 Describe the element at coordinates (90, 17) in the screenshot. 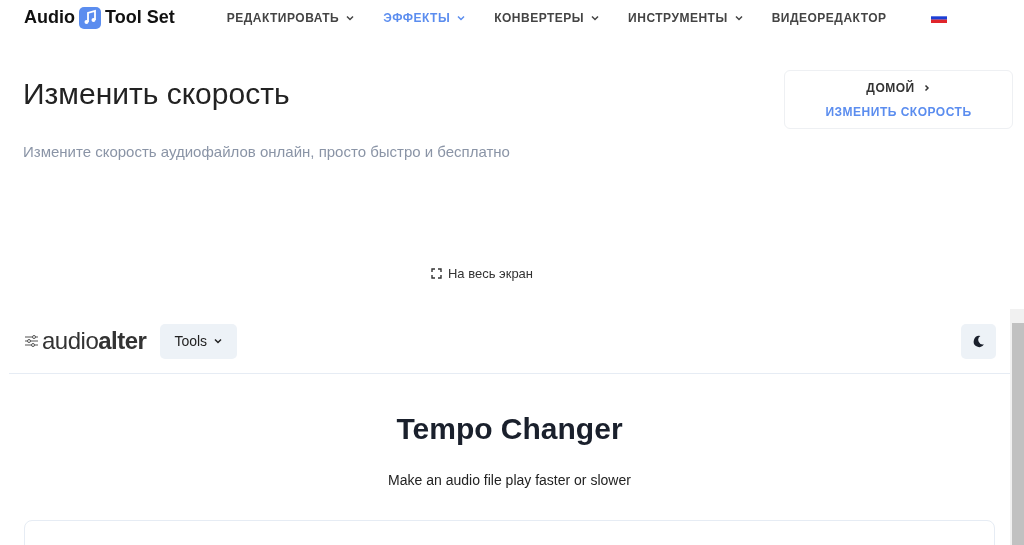

I see `music-note-logo-icon` at that location.